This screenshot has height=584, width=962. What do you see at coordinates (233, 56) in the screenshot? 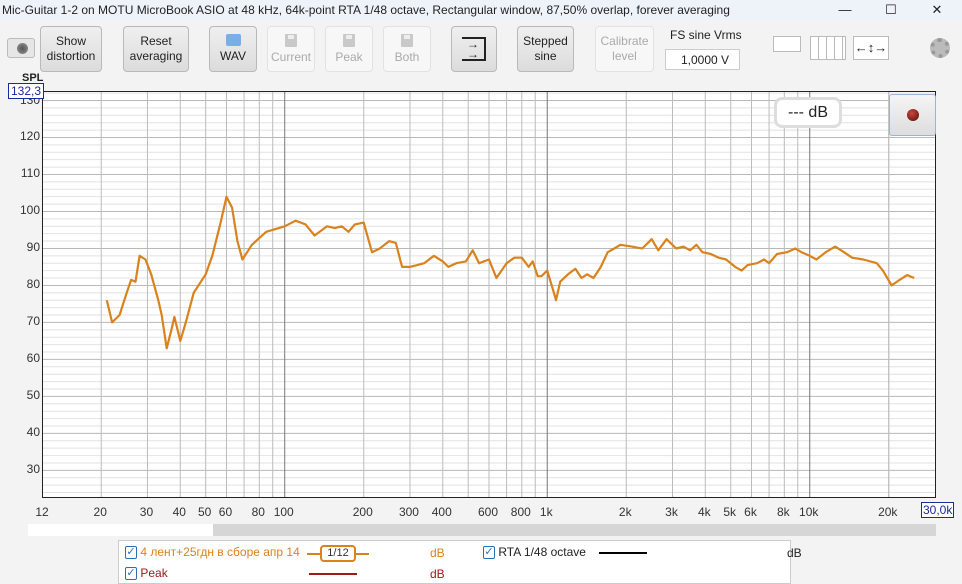
I see `label: WAV` at bounding box center [233, 56].